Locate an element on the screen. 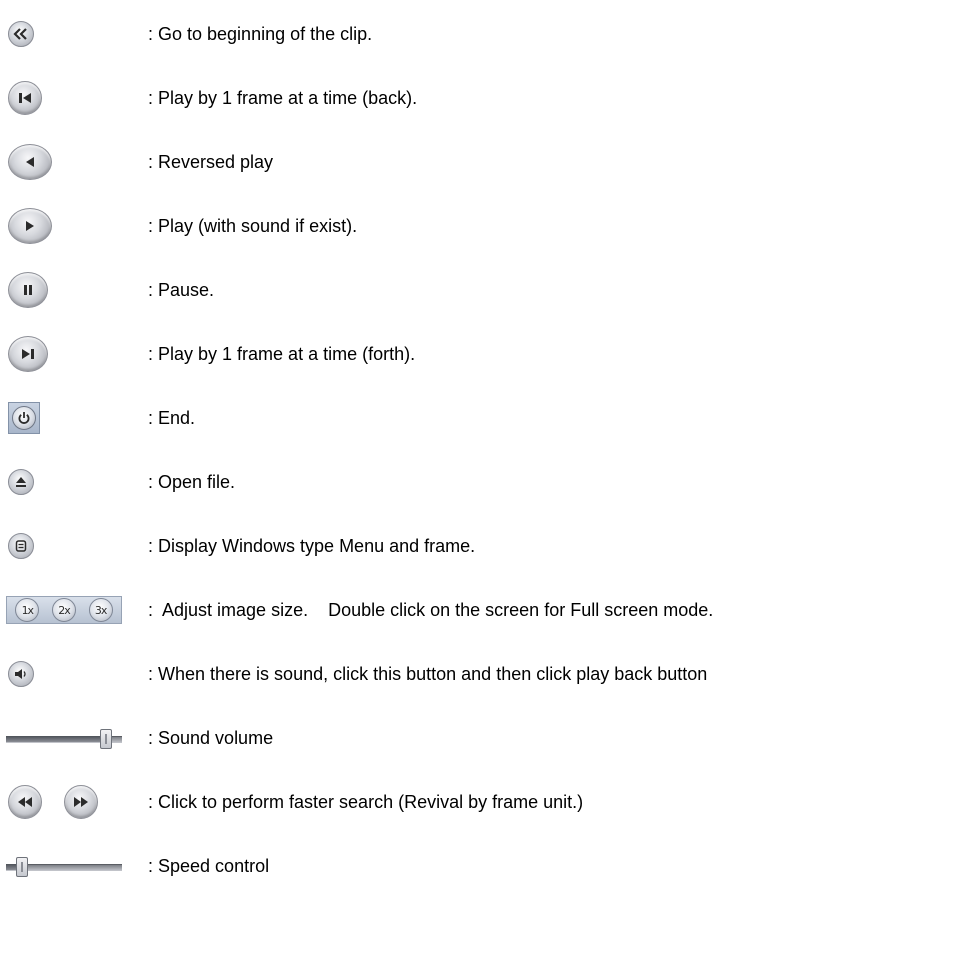 The image size is (954, 957). speed-thumb is located at coordinates (22, 867).